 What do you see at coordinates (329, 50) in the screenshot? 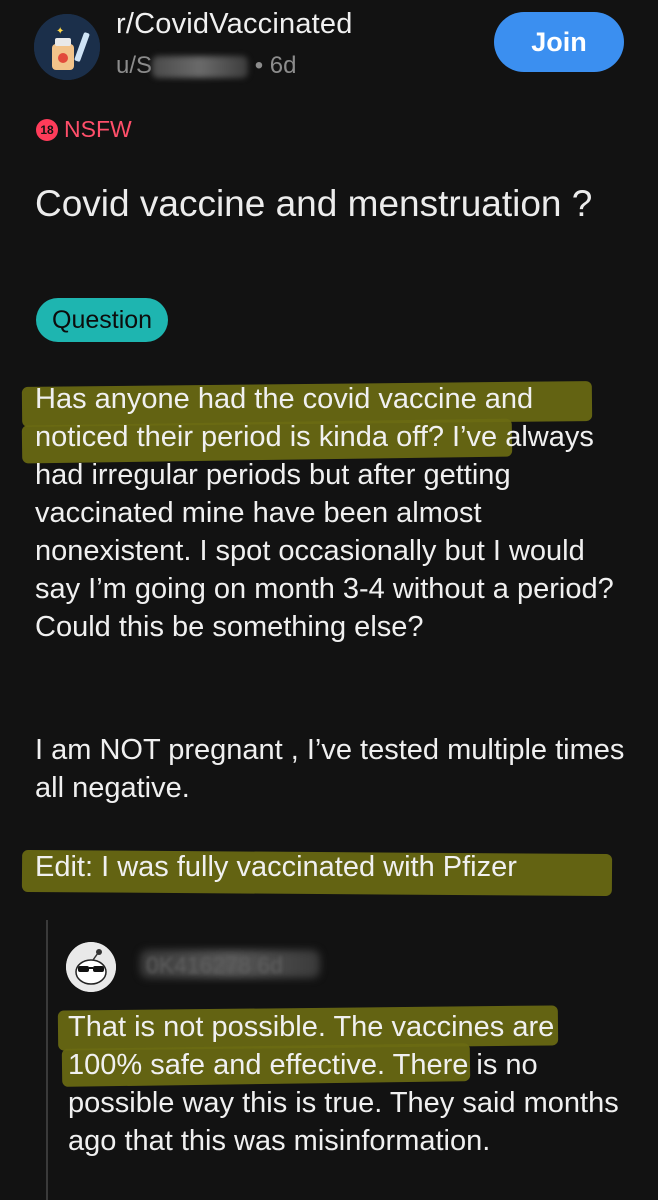
I see `post-header: ✦ r/CovidVaccinated u/S • 6d Join` at bounding box center [329, 50].